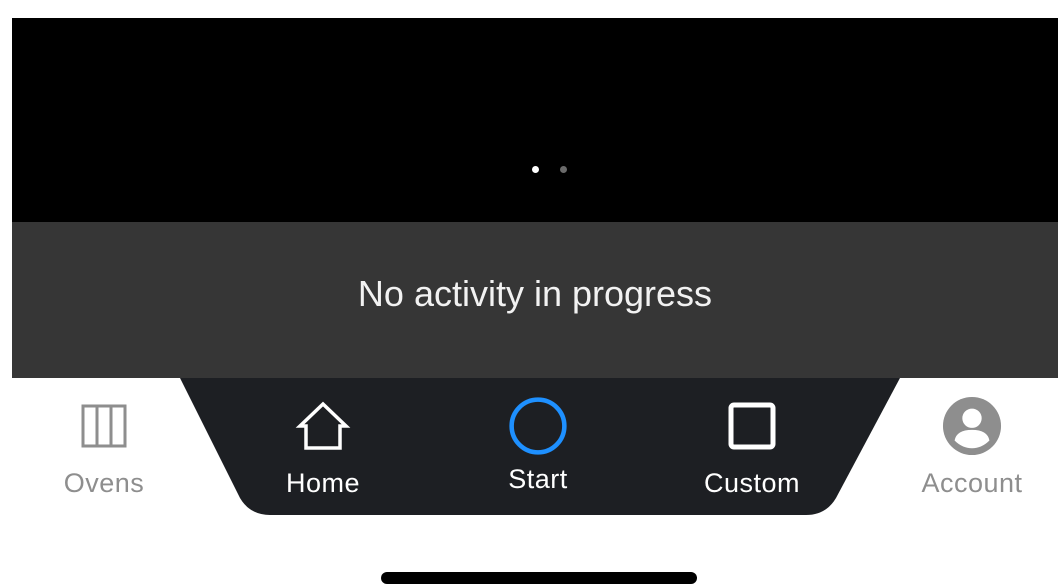  I want to click on tab-start: Start, so click(538, 451).